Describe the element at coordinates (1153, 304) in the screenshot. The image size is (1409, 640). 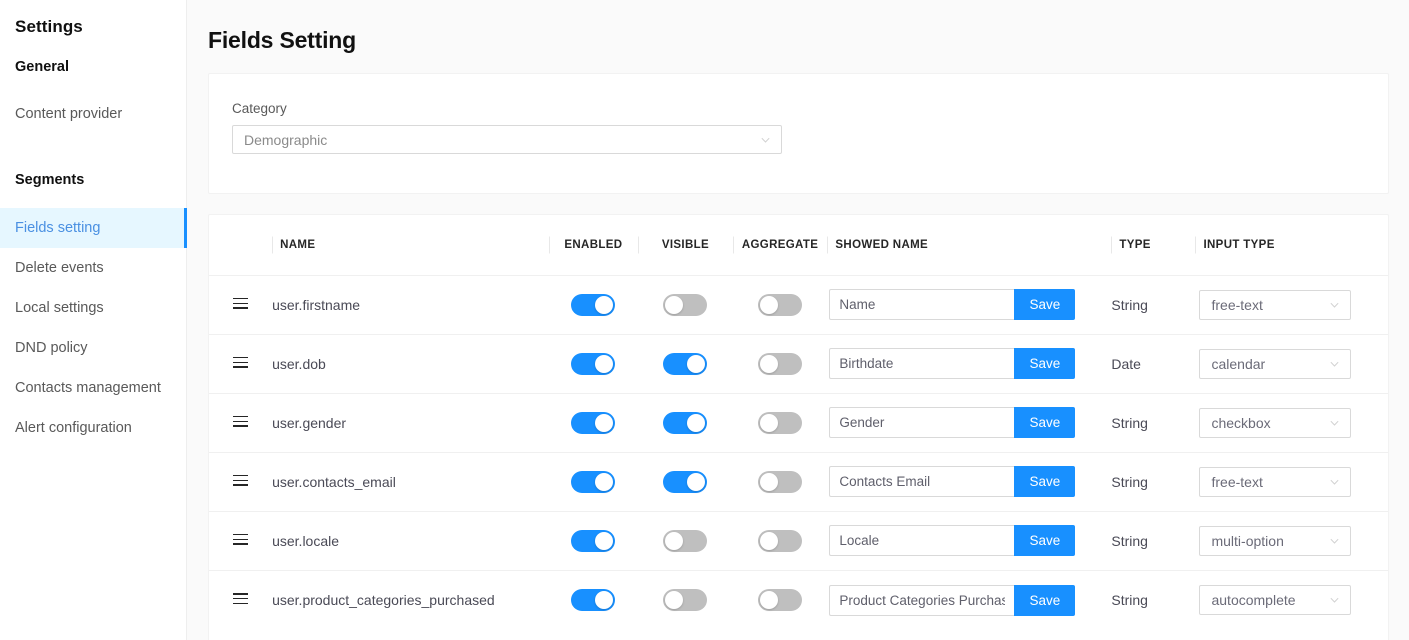
I see `field-type: String` at that location.